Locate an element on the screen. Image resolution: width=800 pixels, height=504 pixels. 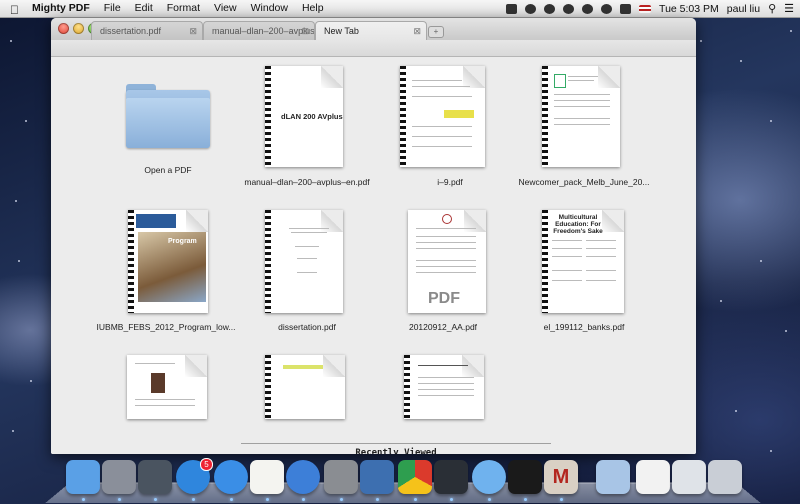
tab-label: New Tab is located at coordinates (341, 31).